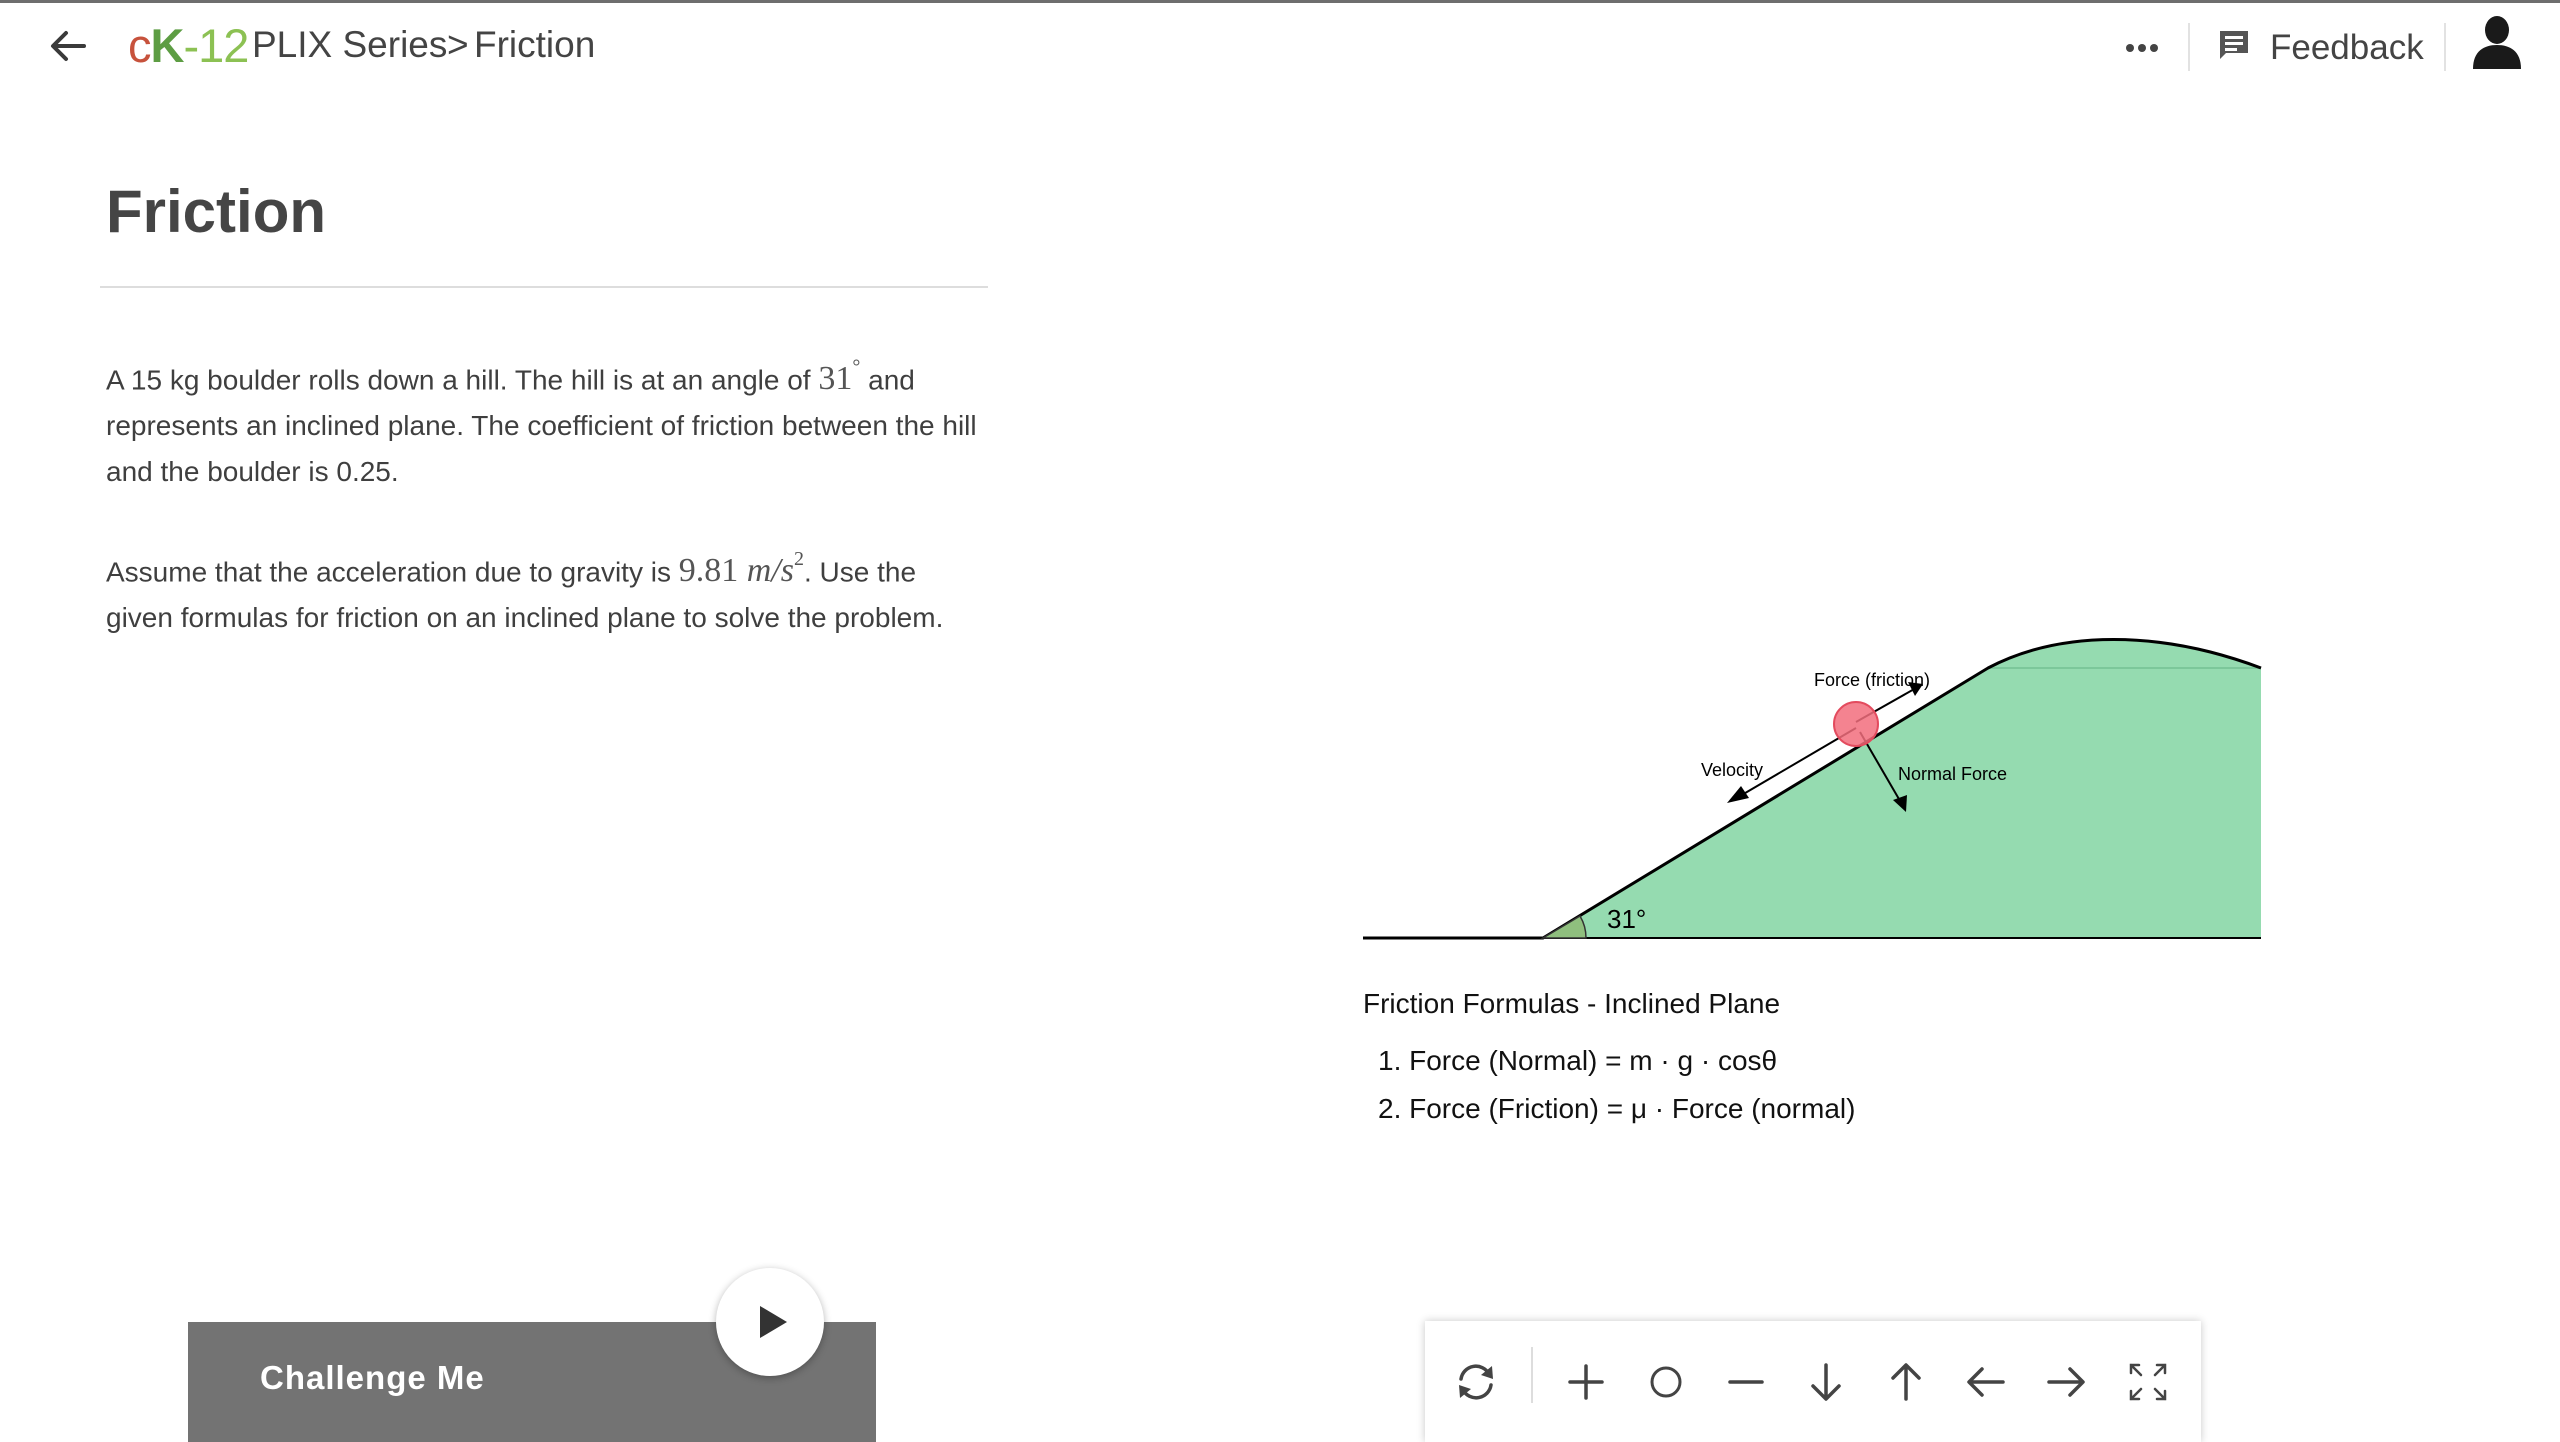 This screenshot has width=2560, height=1442. I want to click on challenge-me-label: Challenge Me, so click(372, 1377).